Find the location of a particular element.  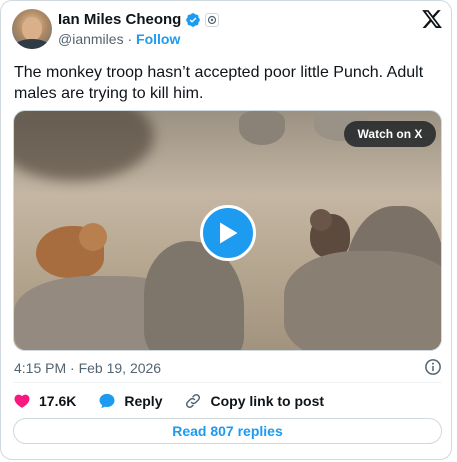

info-icon is located at coordinates (433, 367).